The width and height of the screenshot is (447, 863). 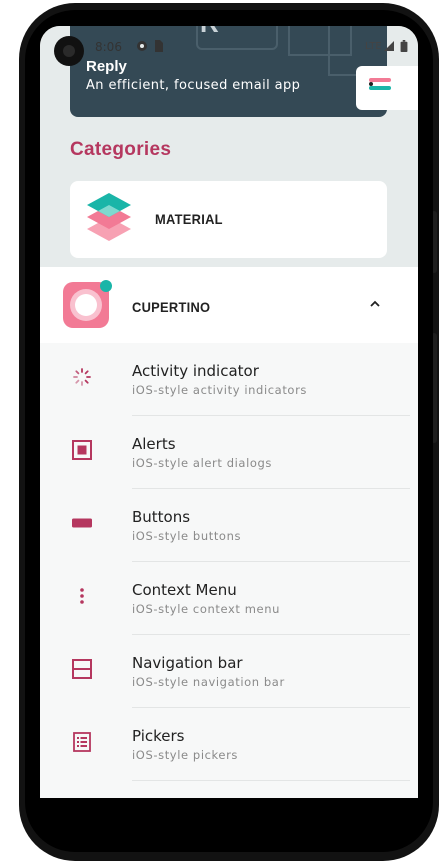 What do you see at coordinates (82, 523) in the screenshot?
I see `button-icon` at bounding box center [82, 523].